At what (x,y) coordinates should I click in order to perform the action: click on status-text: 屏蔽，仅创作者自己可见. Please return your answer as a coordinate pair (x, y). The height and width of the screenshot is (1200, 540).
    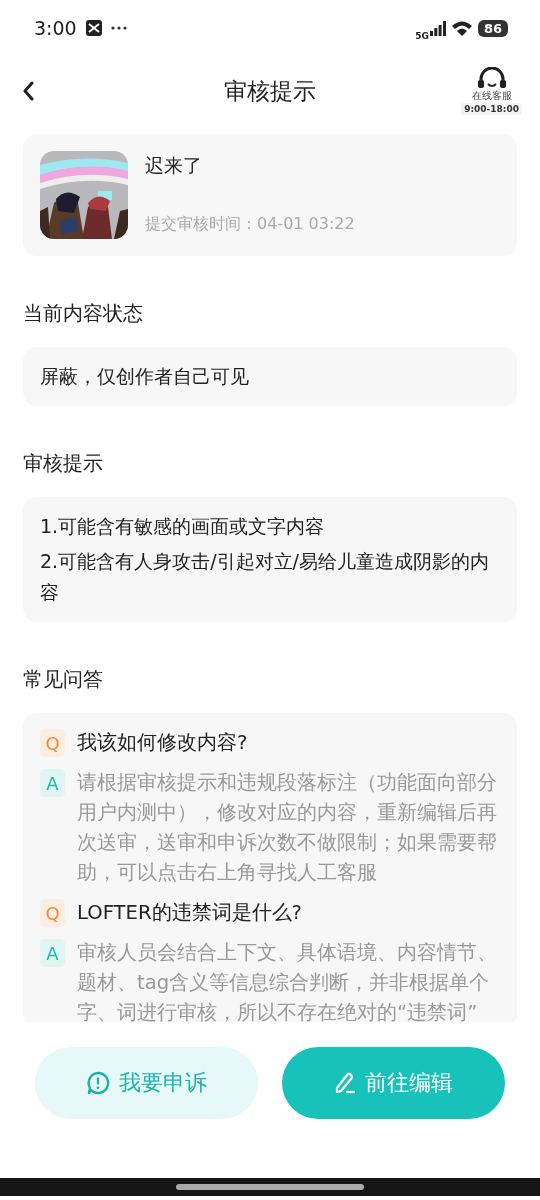
    Looking at the image, I should click on (145, 376).